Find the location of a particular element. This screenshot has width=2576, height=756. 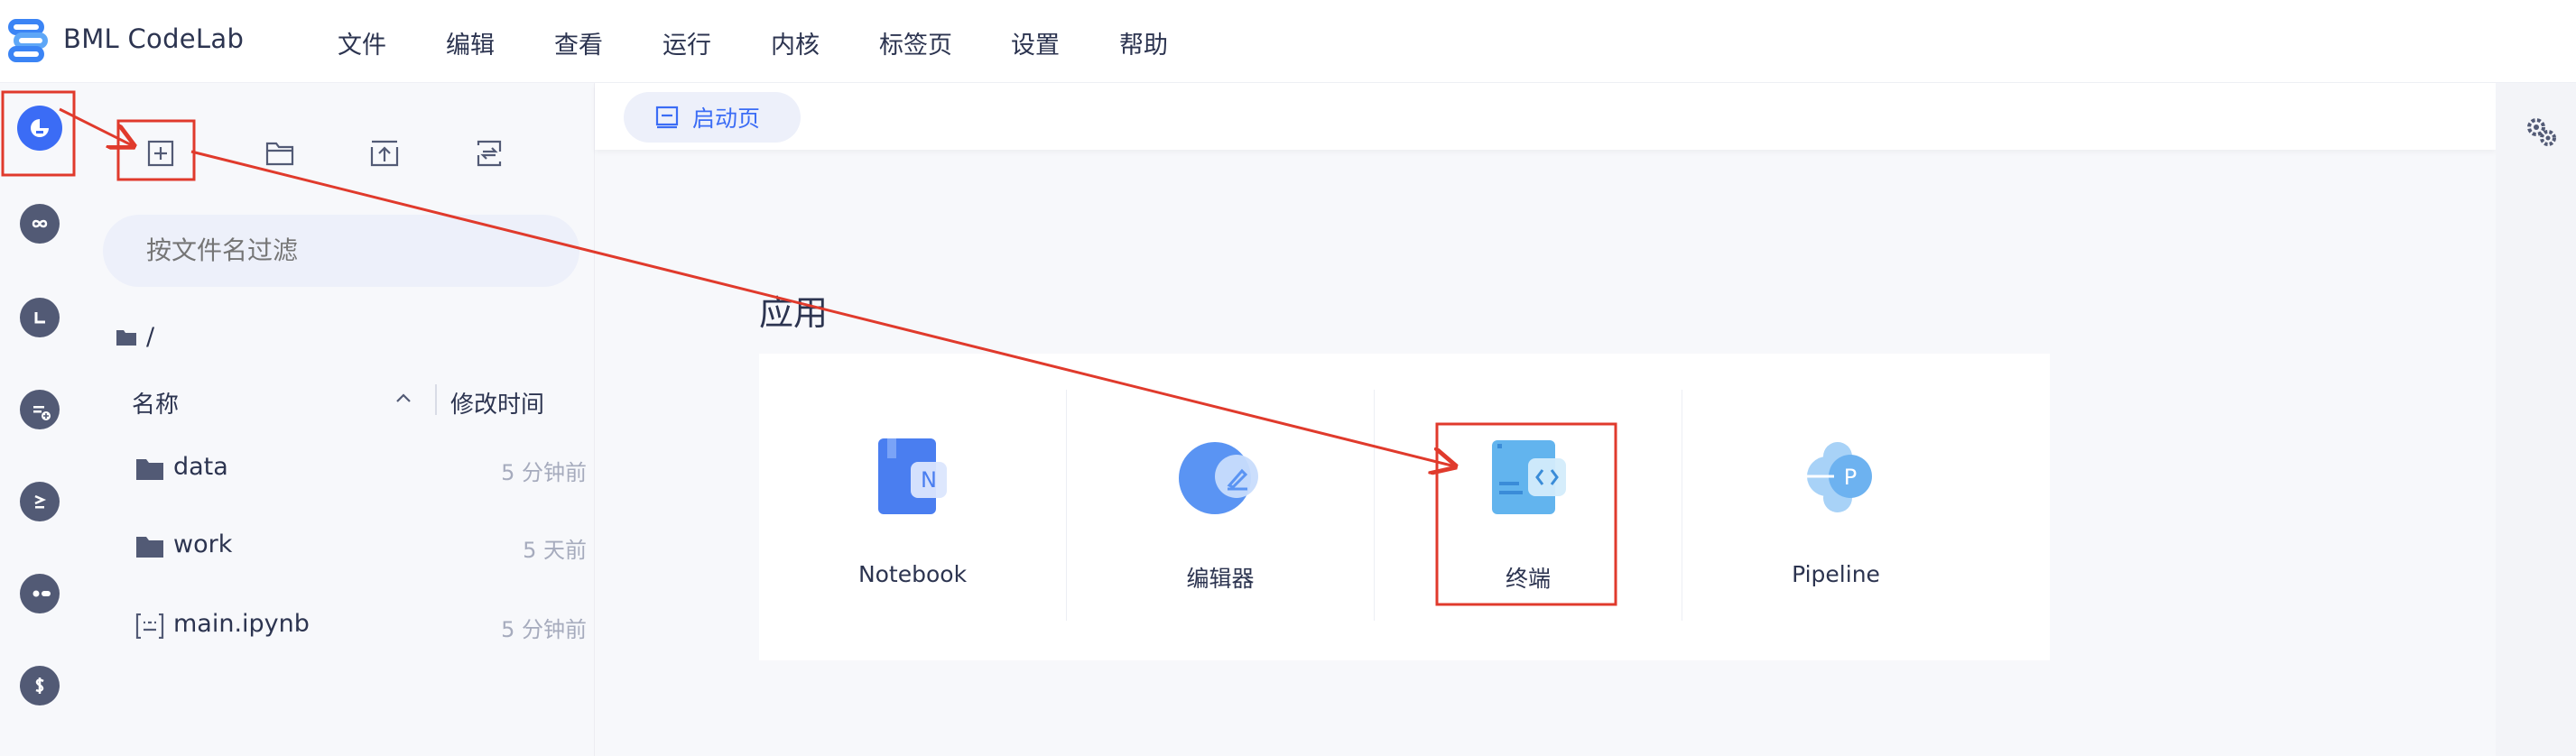

launcher-card-notebook: N Notebook is located at coordinates (912, 507).